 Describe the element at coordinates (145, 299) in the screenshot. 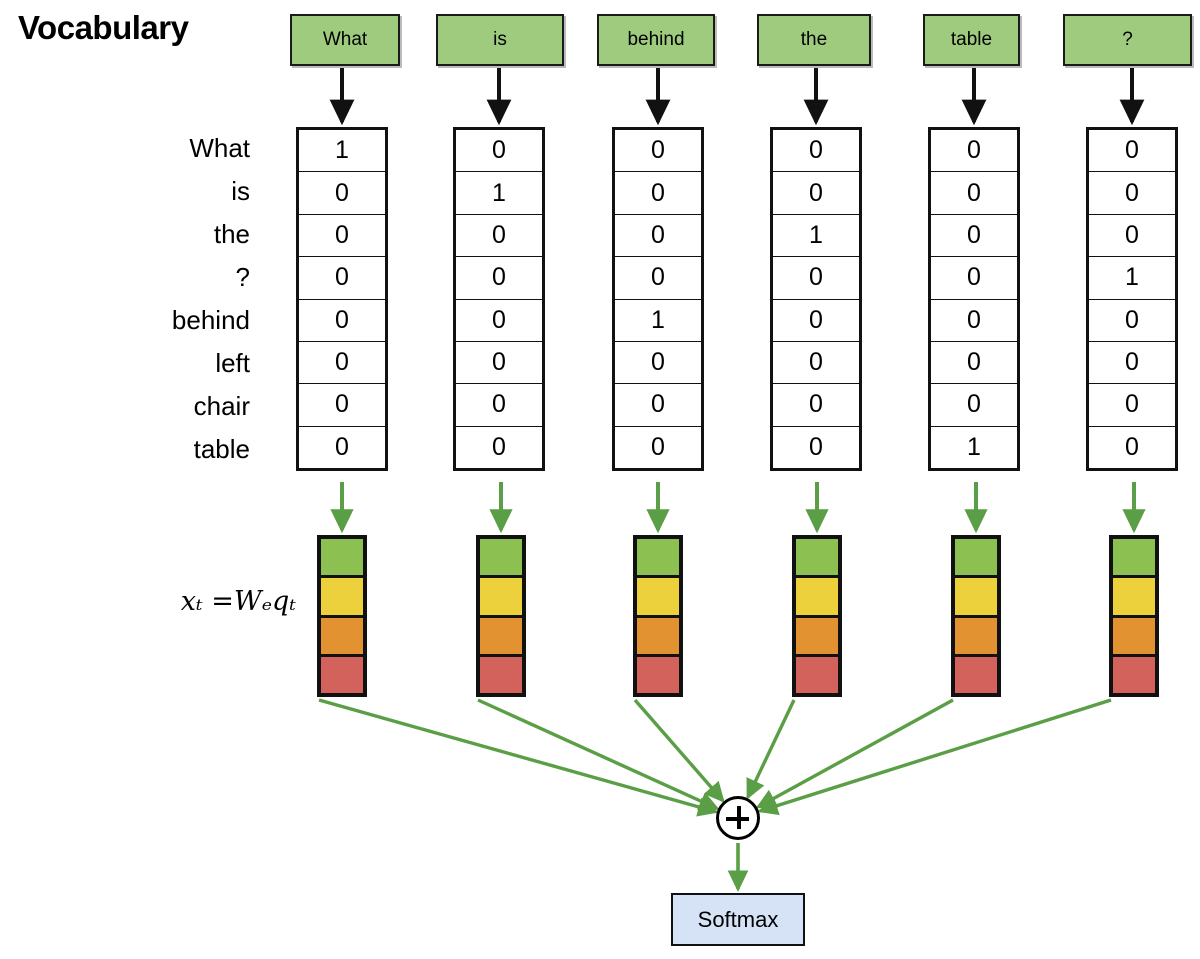

I see `vocabulary-label-column: What is the? behind left chair table` at that location.